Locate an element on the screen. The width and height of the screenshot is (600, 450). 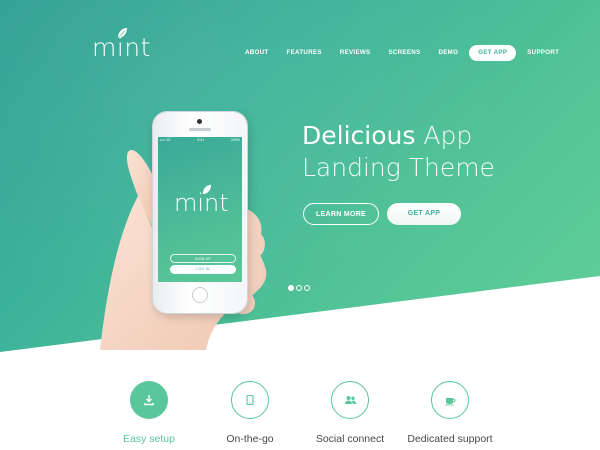
headline-line2: Landing Theme is located at coordinates (398, 167).